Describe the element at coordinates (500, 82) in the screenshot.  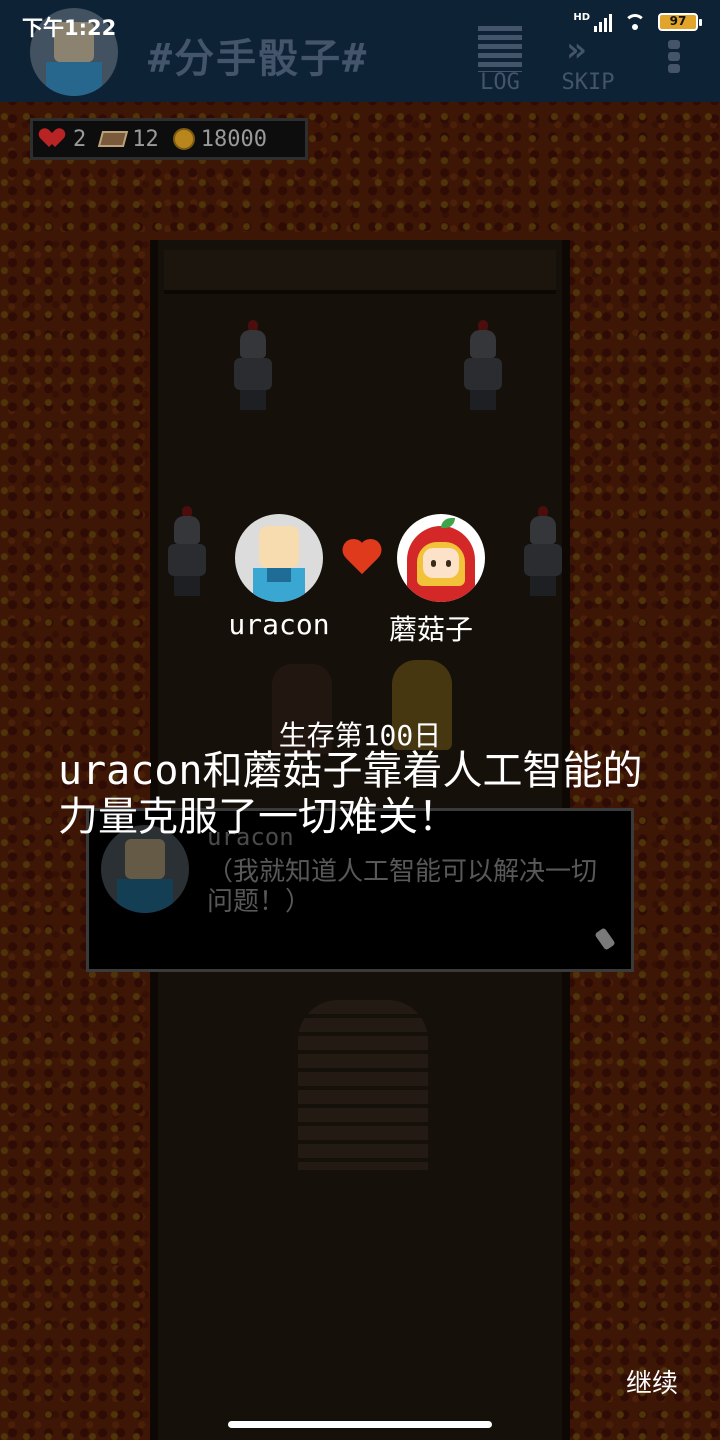
I see `log-label: LOG` at that location.